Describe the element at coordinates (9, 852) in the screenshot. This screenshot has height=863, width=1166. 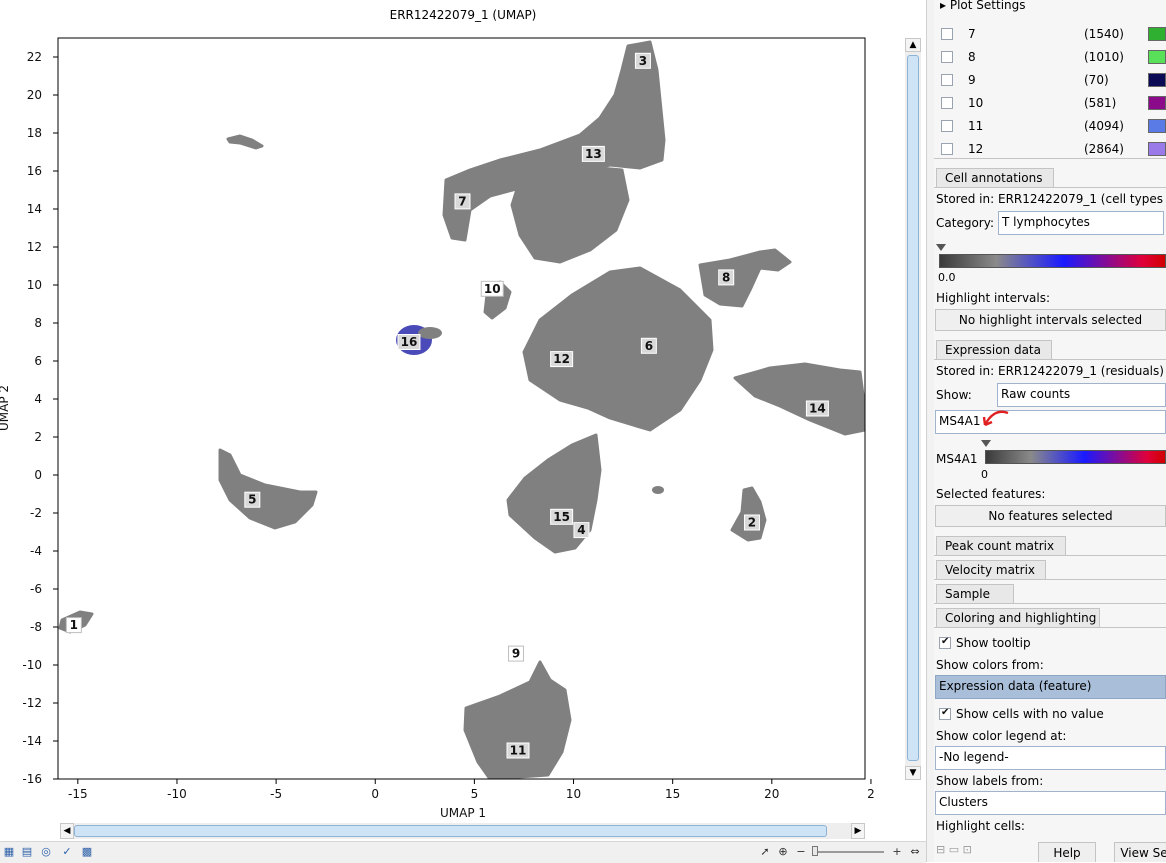
I see `cell-view-icon: ▦` at that location.